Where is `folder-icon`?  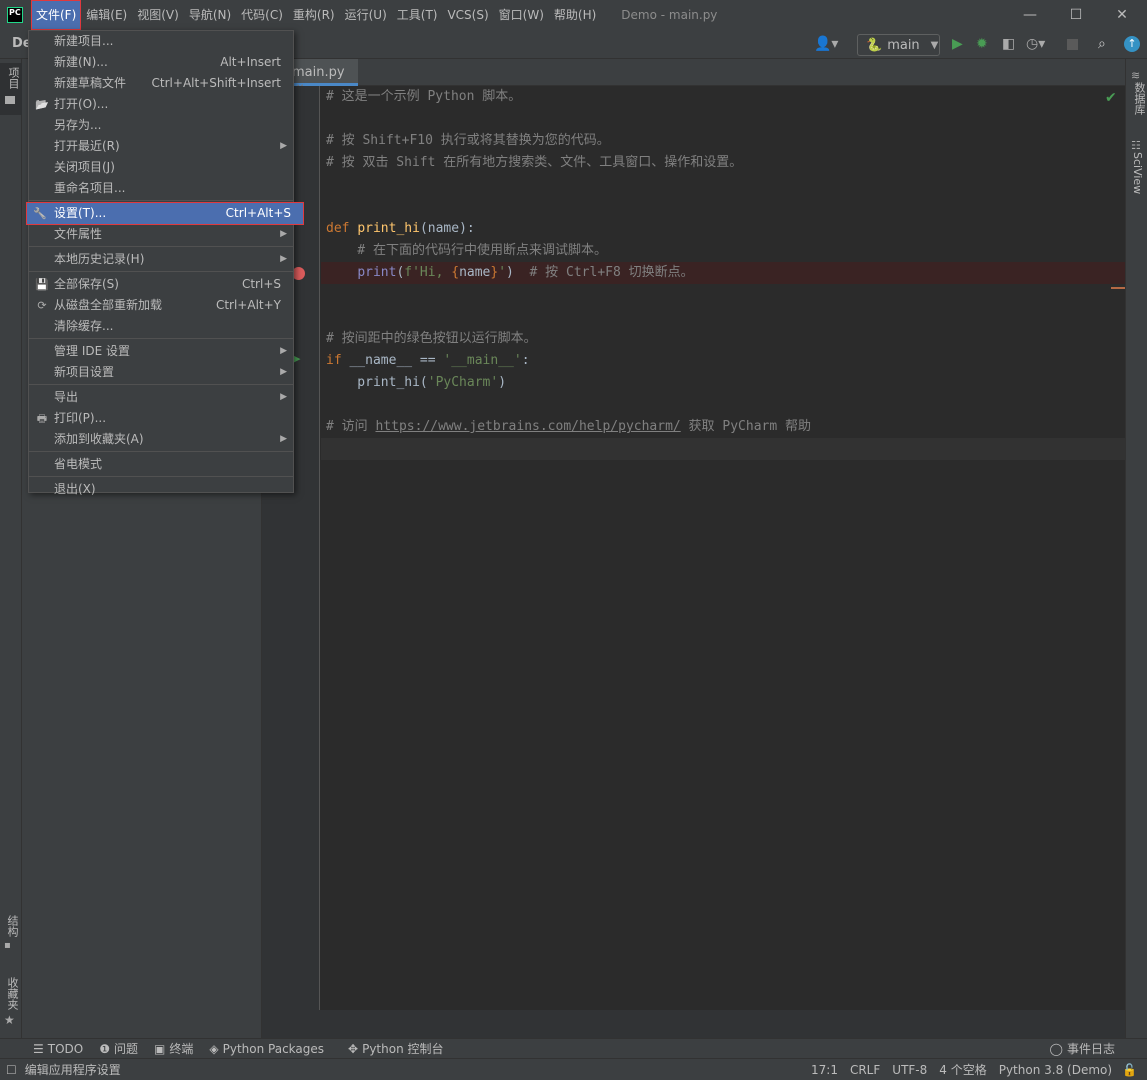 folder-icon is located at coordinates (10, 100).